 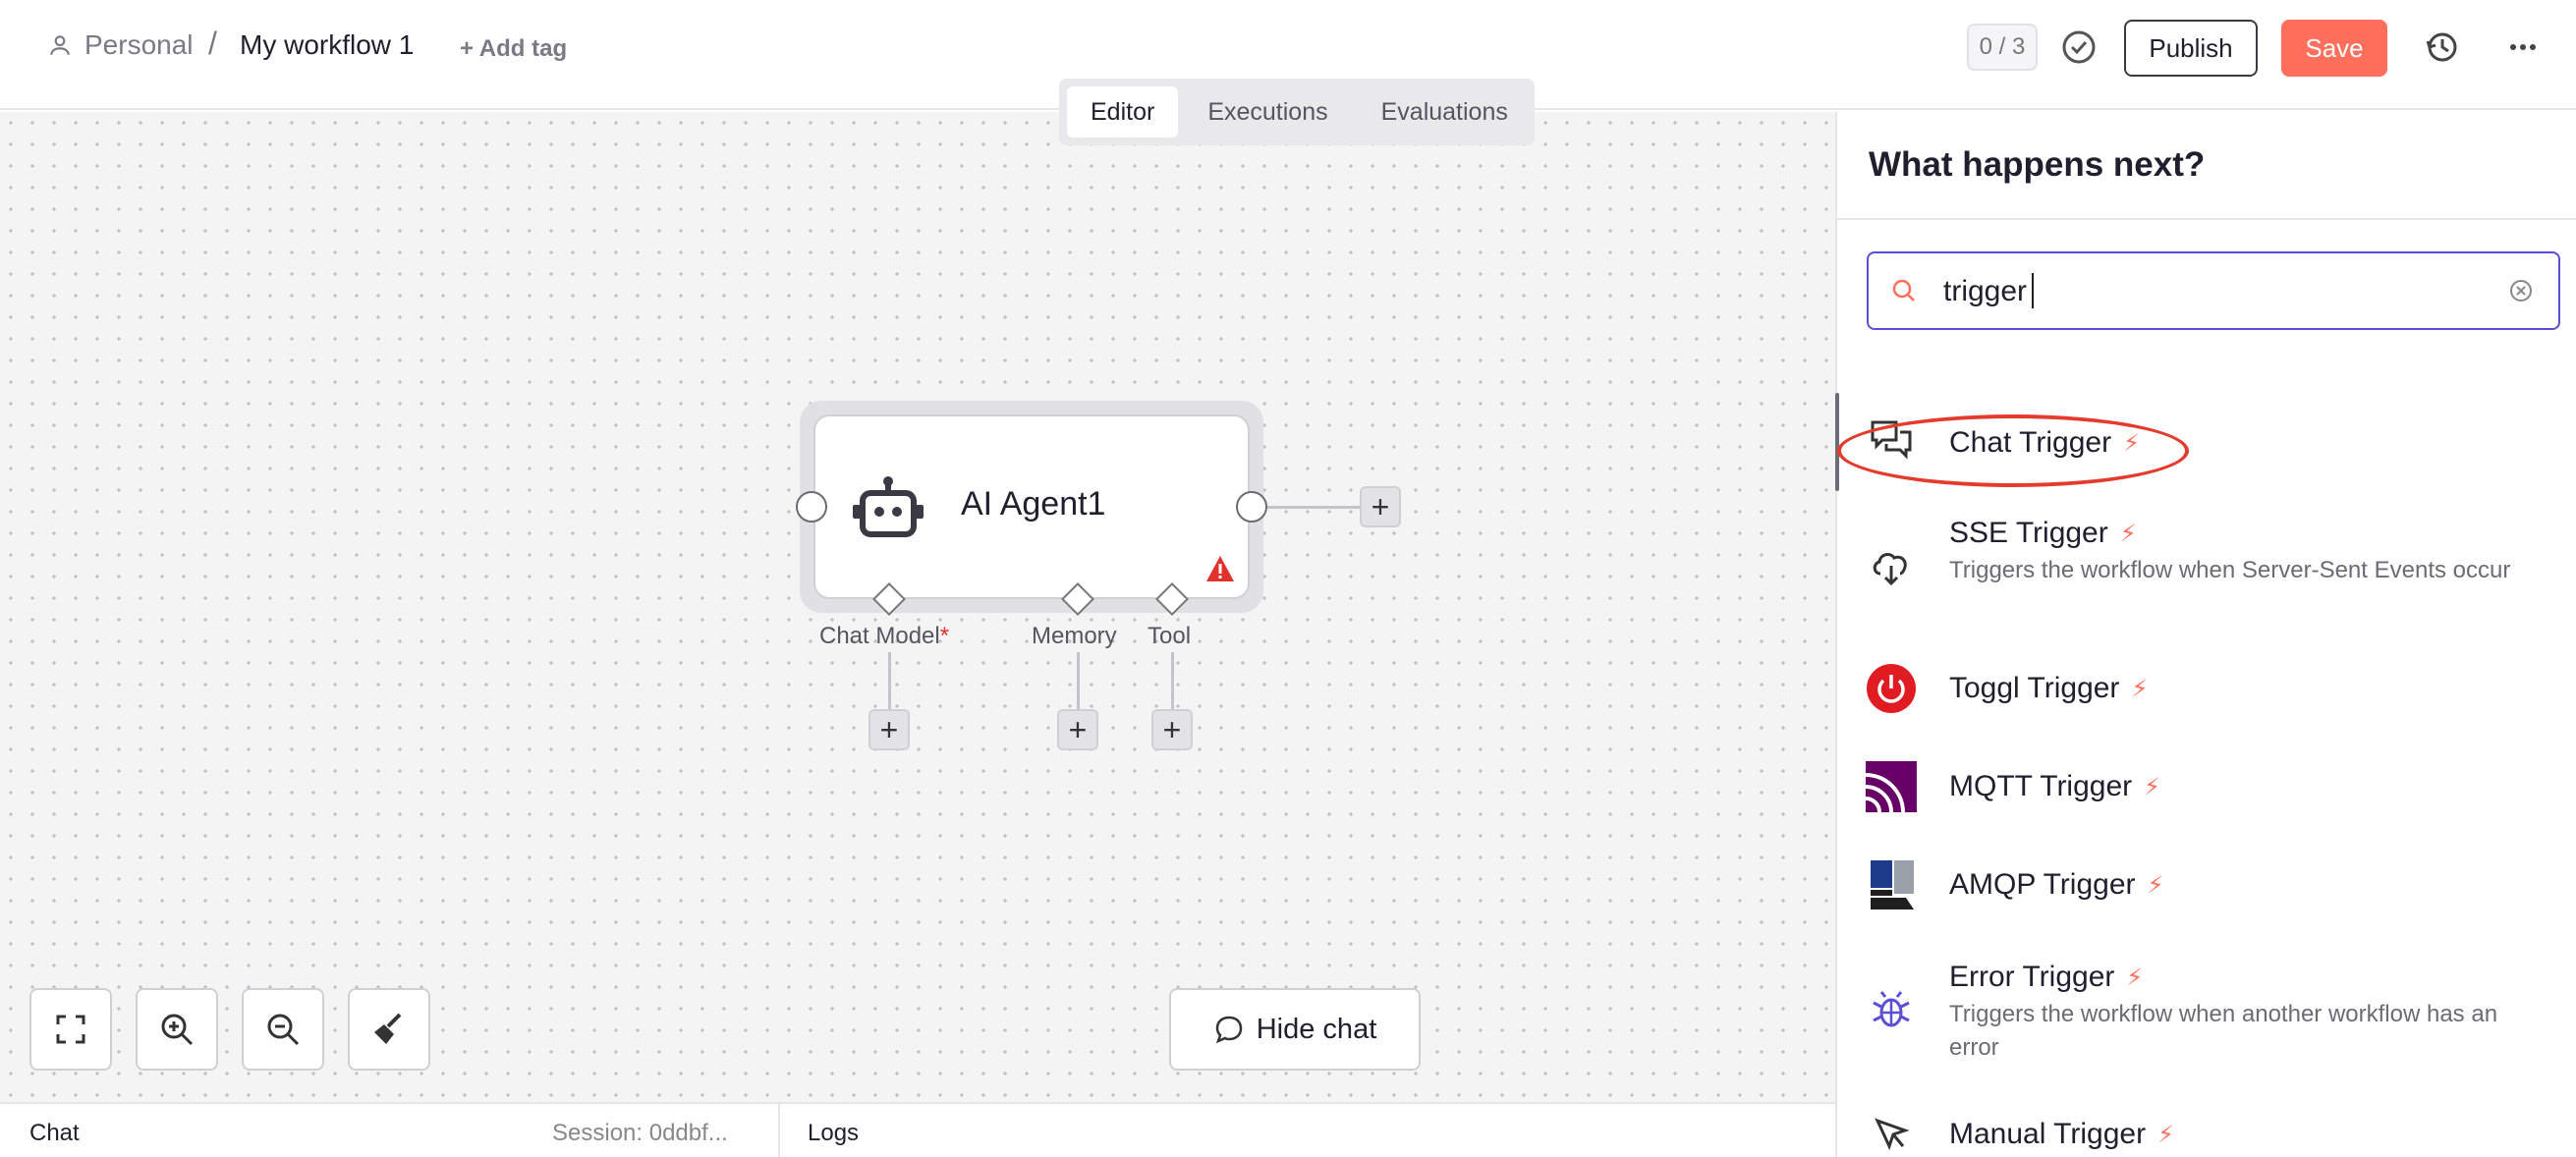 What do you see at coordinates (2028, 533) in the screenshot?
I see `item-title-label: SSE Trigger` at bounding box center [2028, 533].